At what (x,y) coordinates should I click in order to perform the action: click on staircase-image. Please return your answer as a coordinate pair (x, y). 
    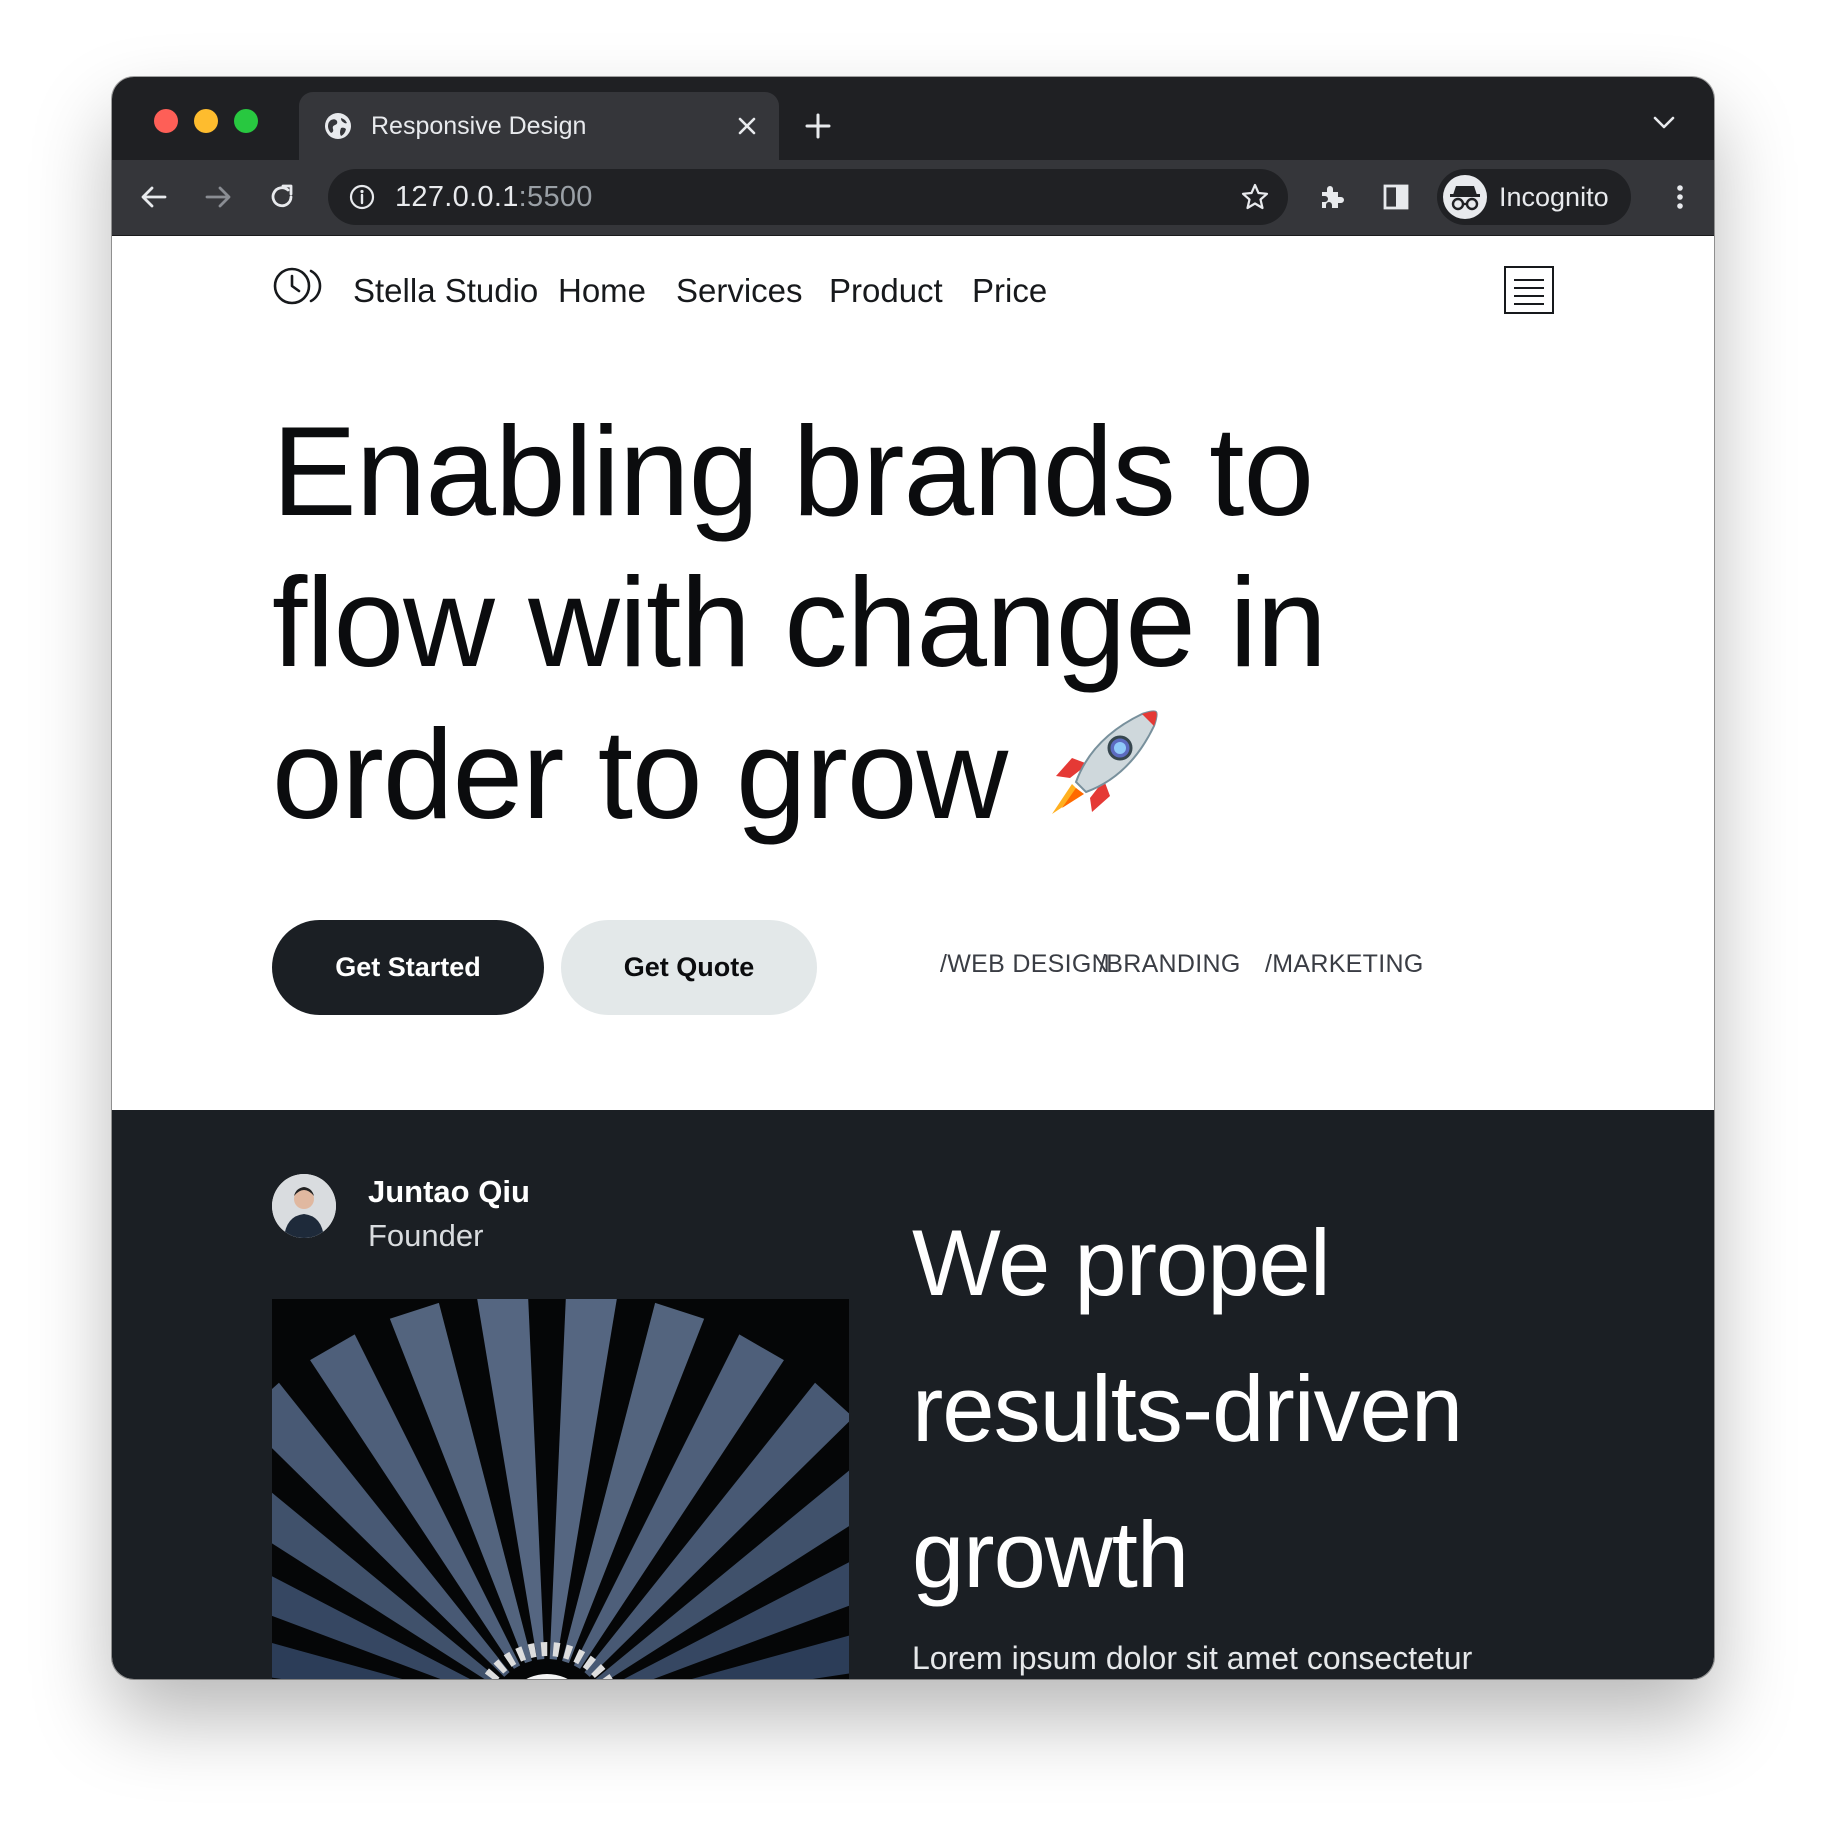
    Looking at the image, I should click on (560, 1489).